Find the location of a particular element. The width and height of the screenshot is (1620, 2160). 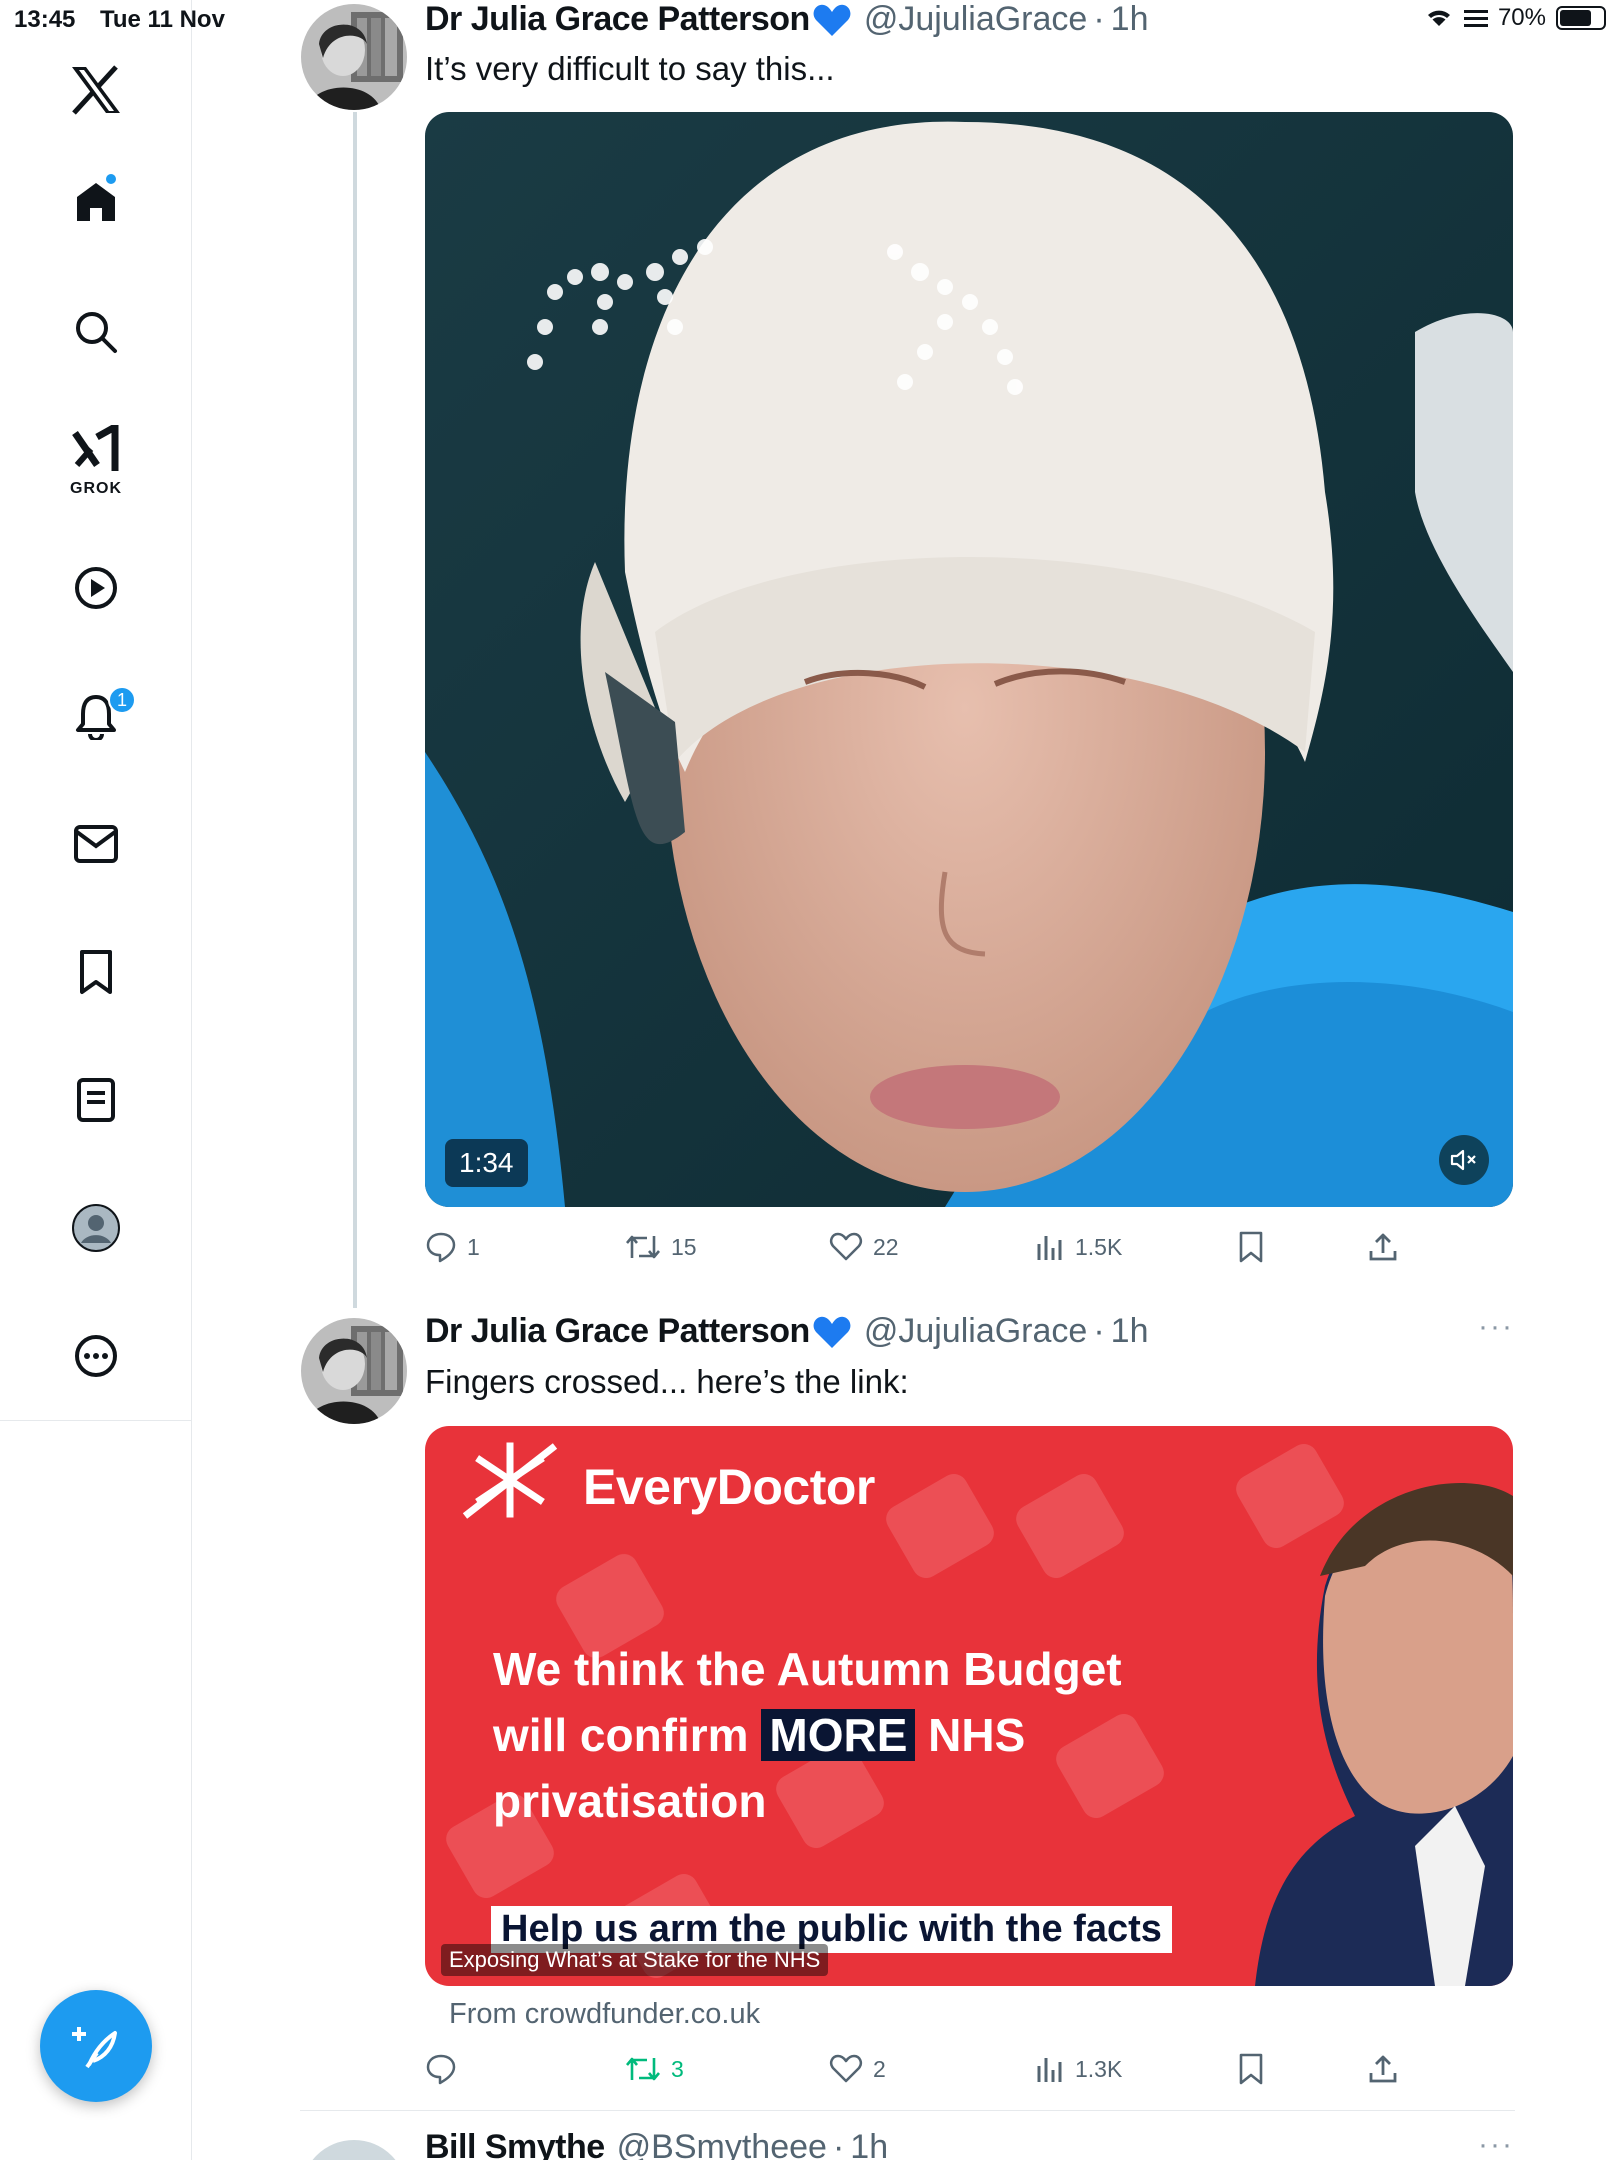

nav-more is located at coordinates (96, 1356).